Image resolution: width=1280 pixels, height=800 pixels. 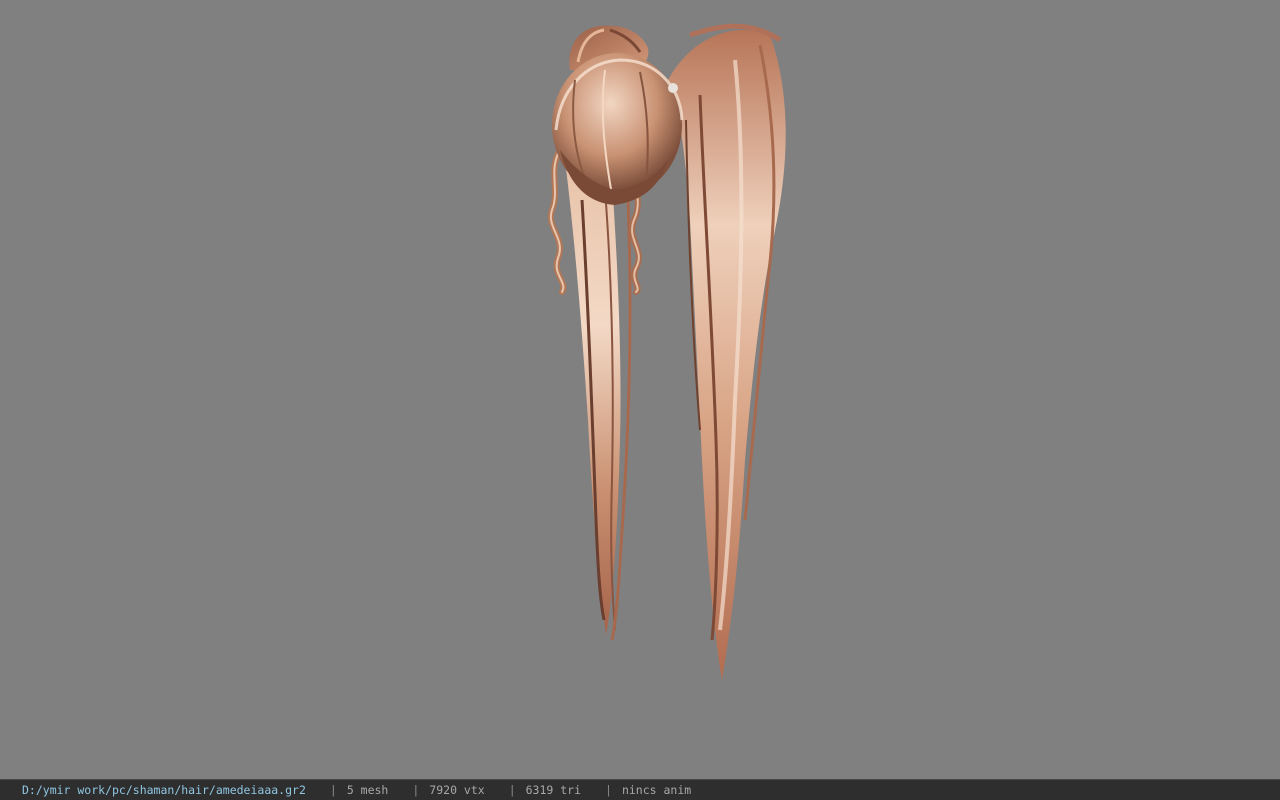 I want to click on vertex-count: 7920 vtx, so click(x=457, y=790).